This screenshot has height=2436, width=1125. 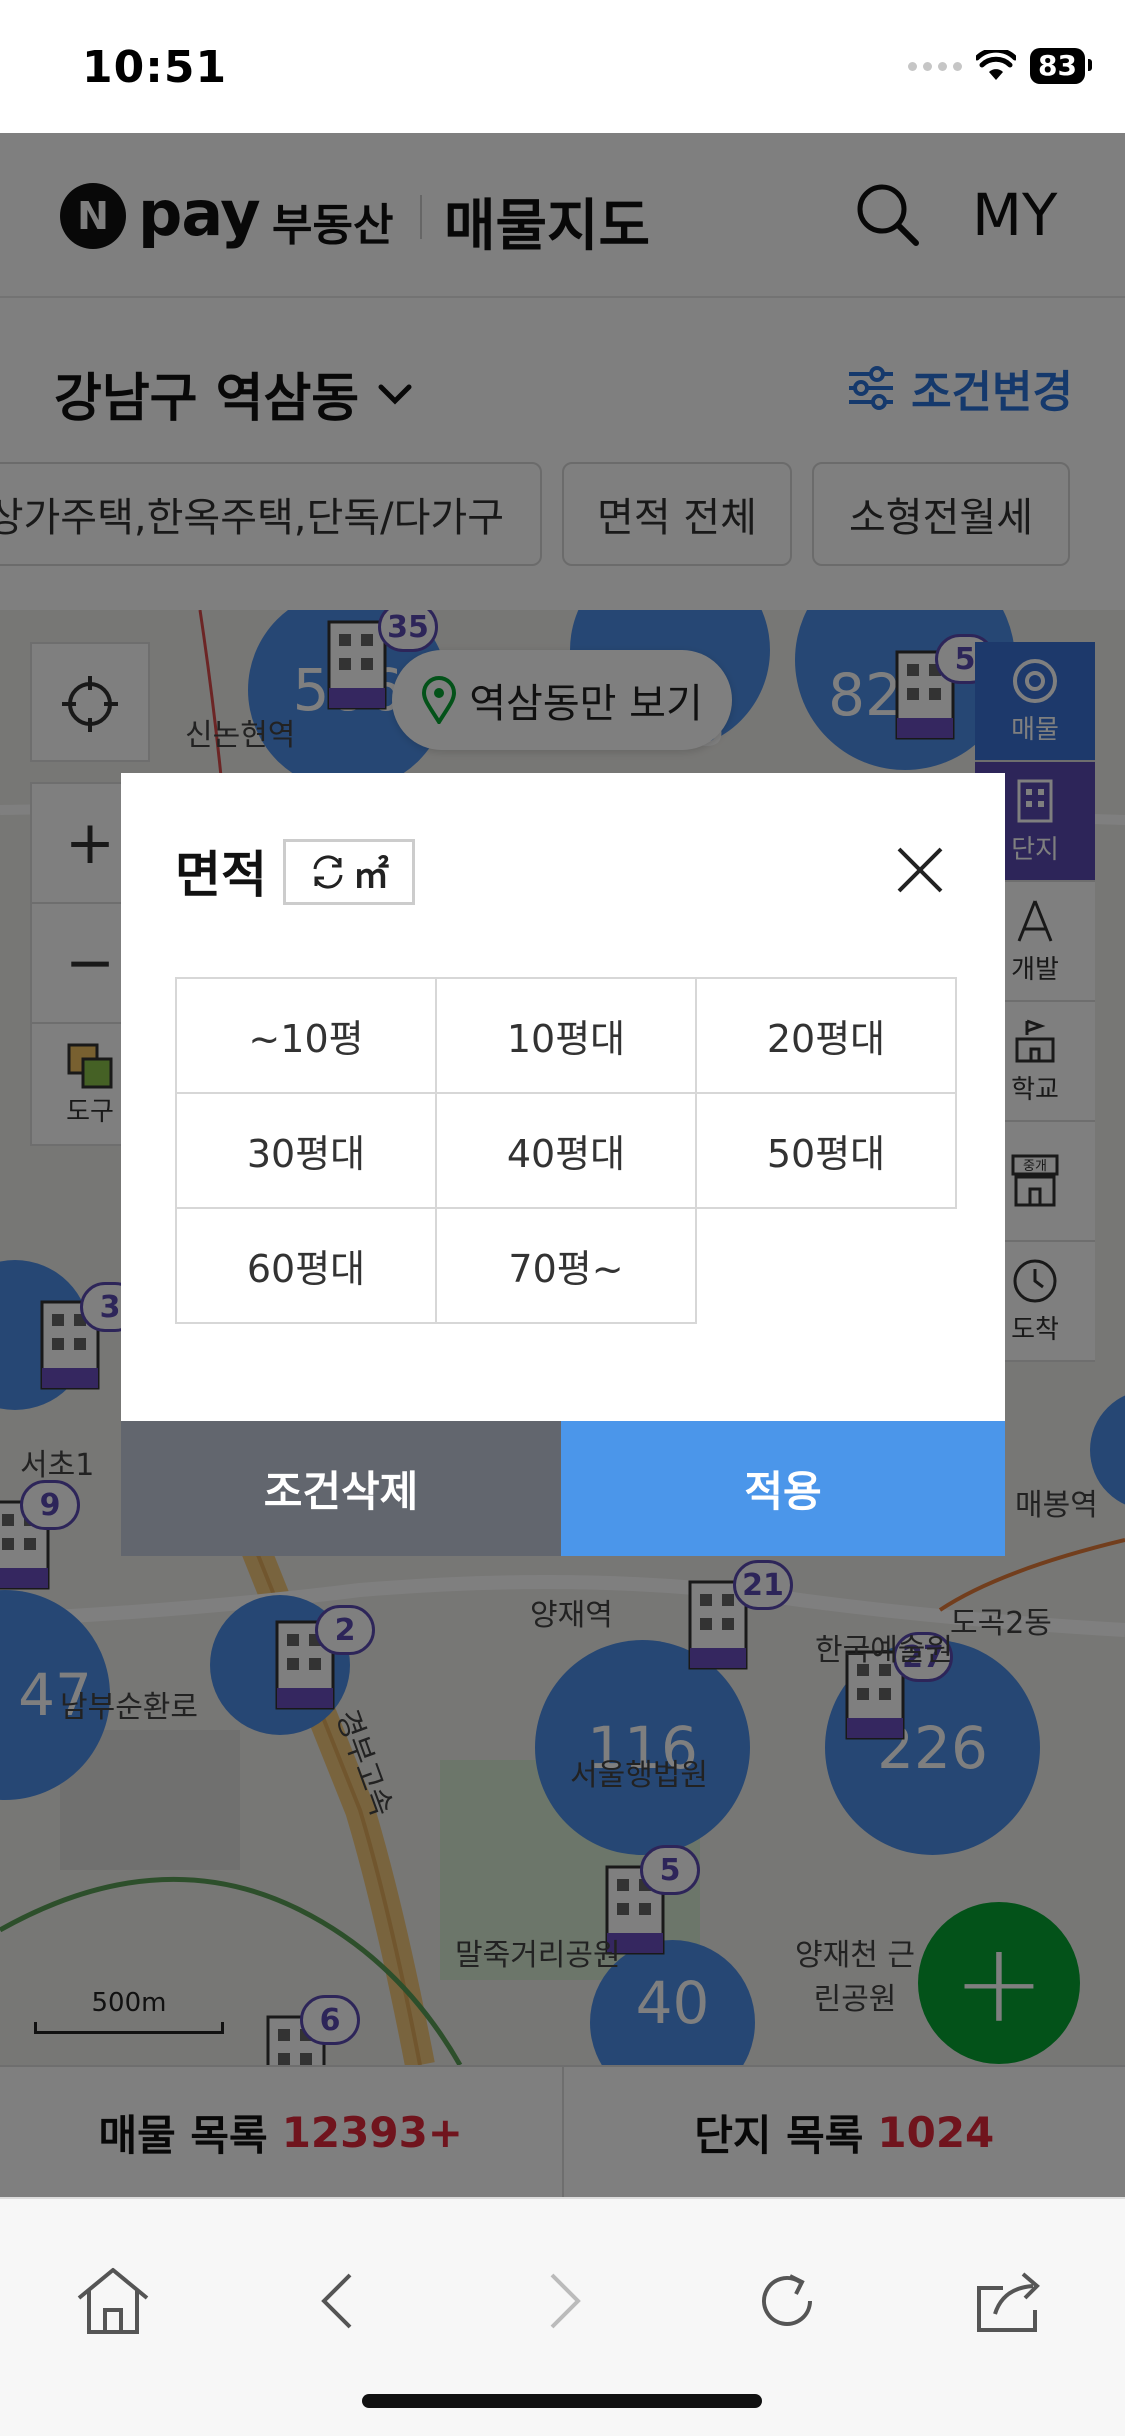 I want to click on back-icon, so click(x=337, y=2301).